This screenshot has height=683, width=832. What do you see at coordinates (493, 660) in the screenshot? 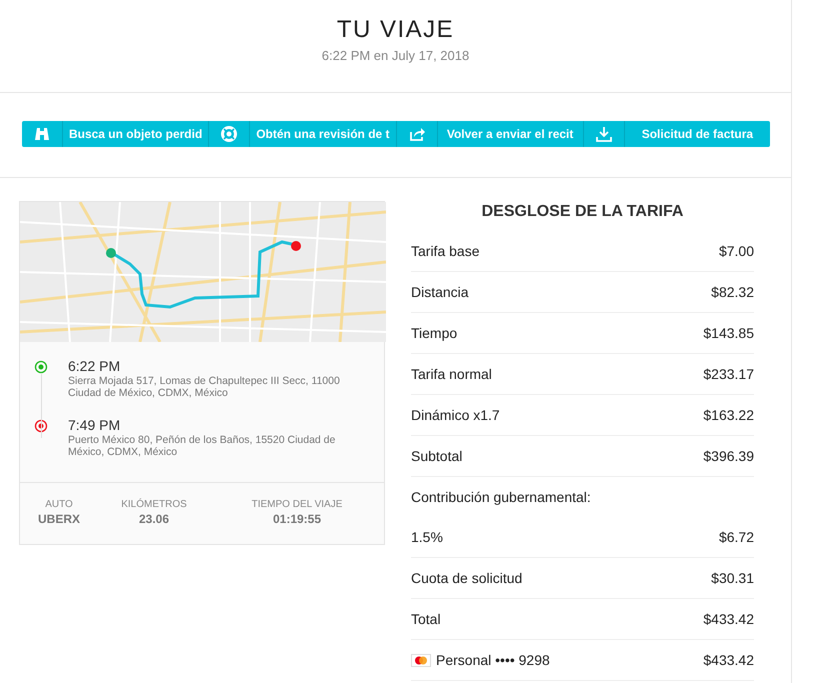
I see `payment-method: Personal •••• 9298` at bounding box center [493, 660].